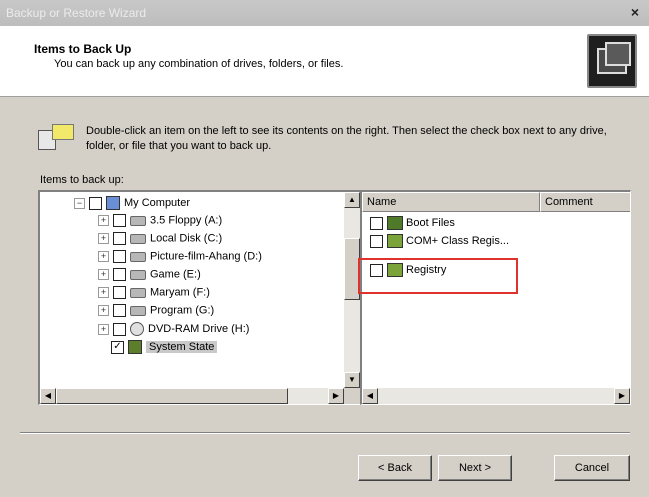  Describe the element at coordinates (612, 61) in the screenshot. I see `wizard-icon` at that location.